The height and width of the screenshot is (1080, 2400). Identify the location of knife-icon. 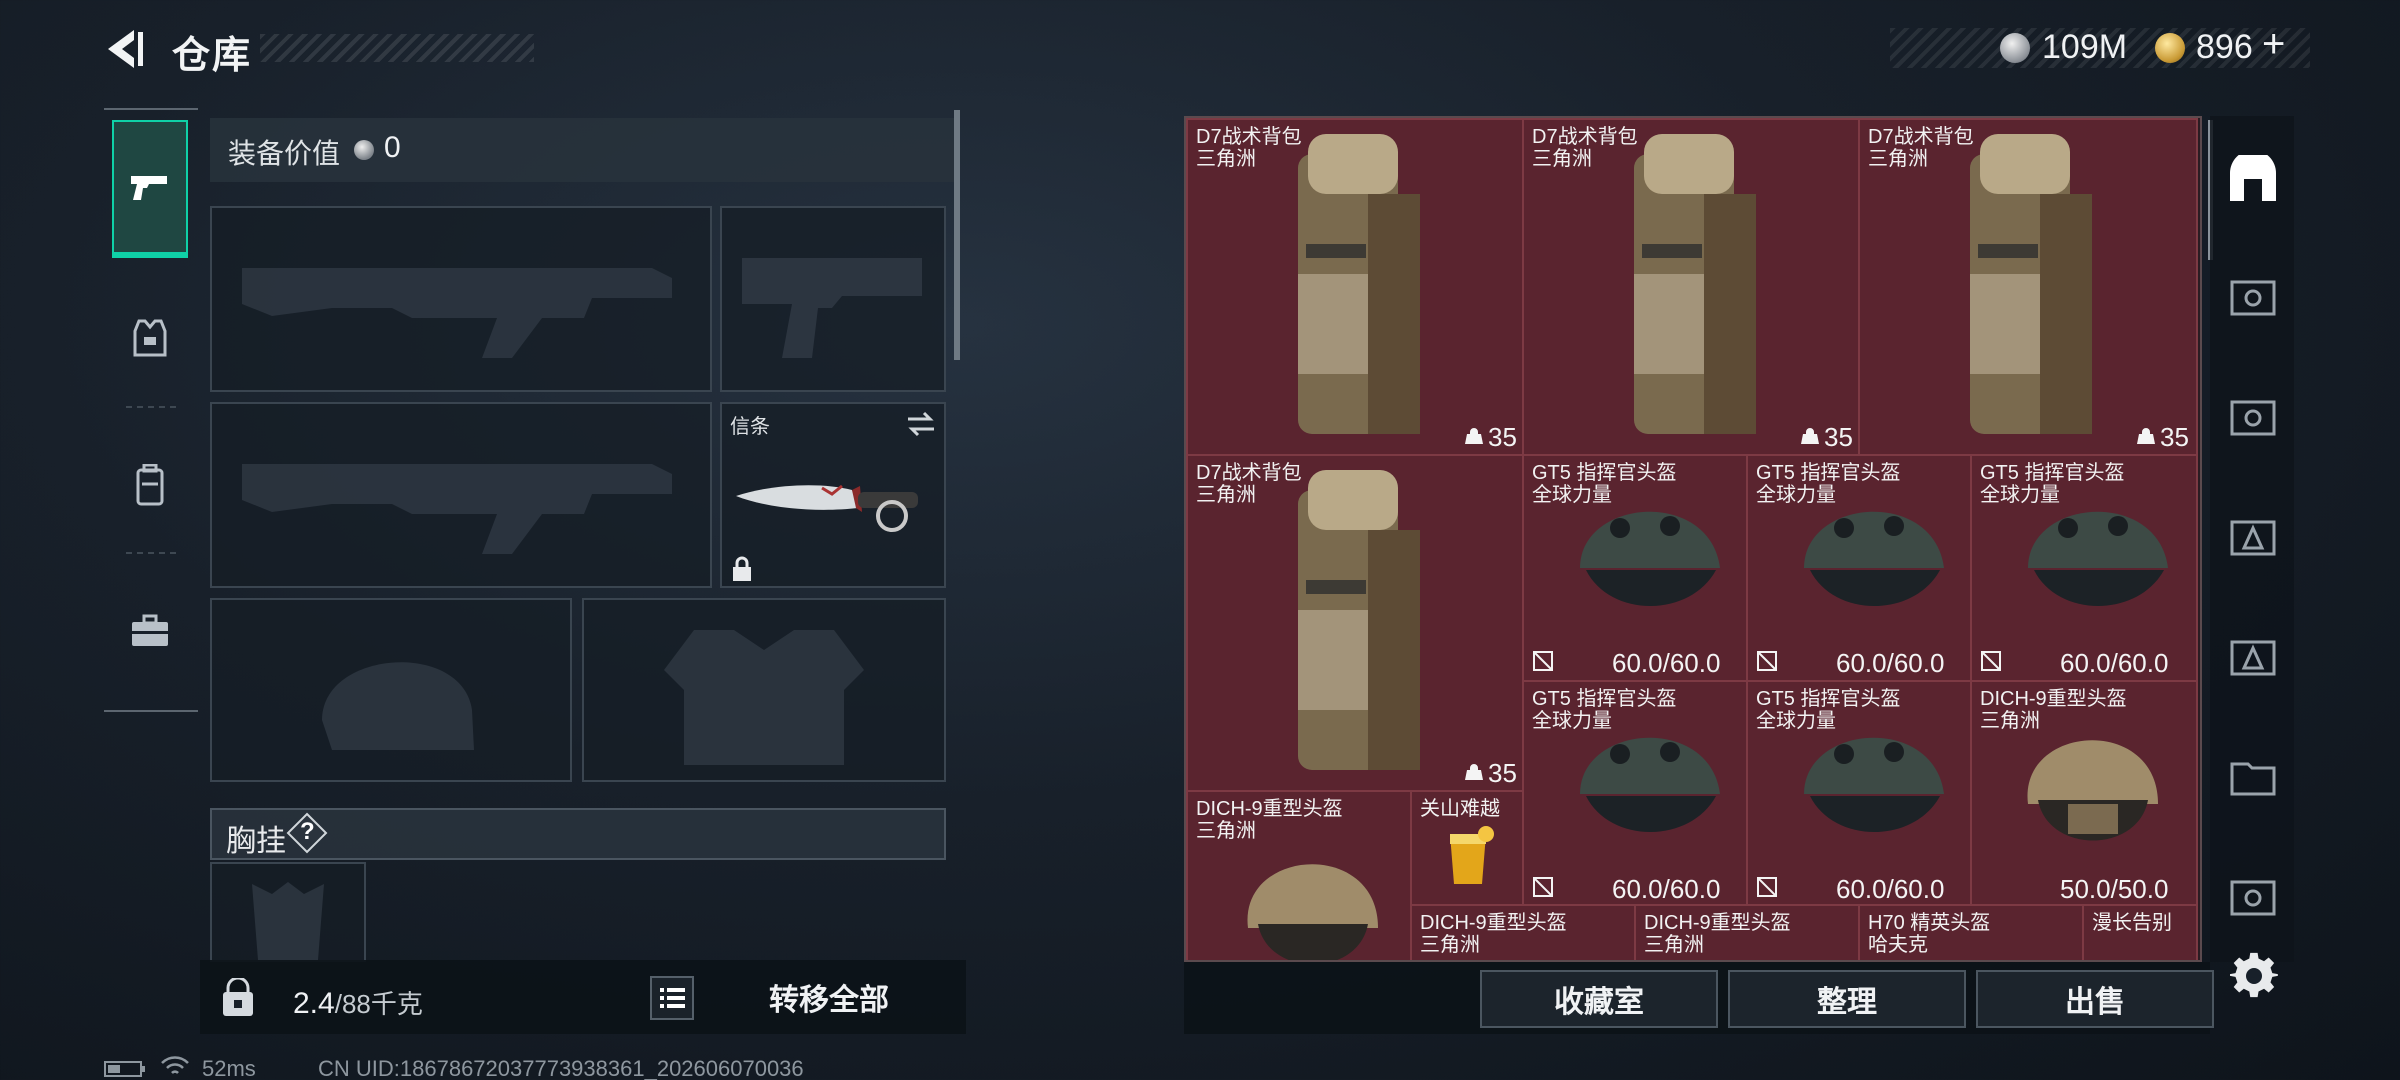
(827, 508).